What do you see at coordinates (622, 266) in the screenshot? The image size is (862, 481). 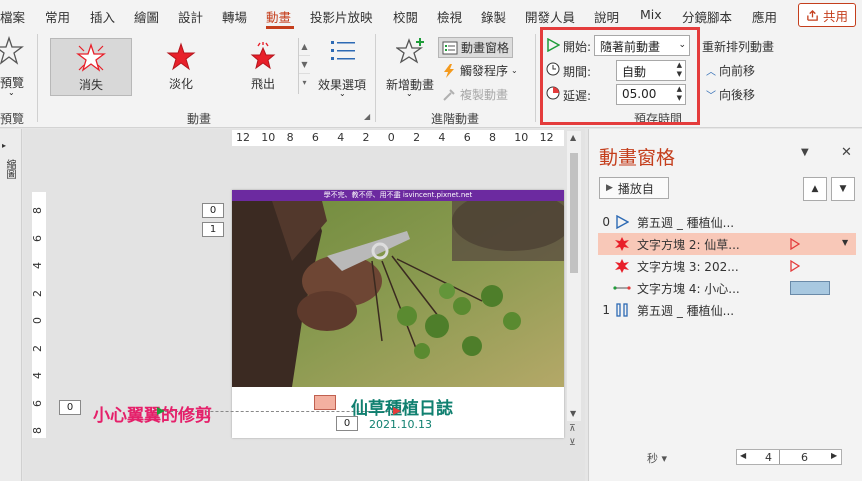 I see `burst-icon` at bounding box center [622, 266].